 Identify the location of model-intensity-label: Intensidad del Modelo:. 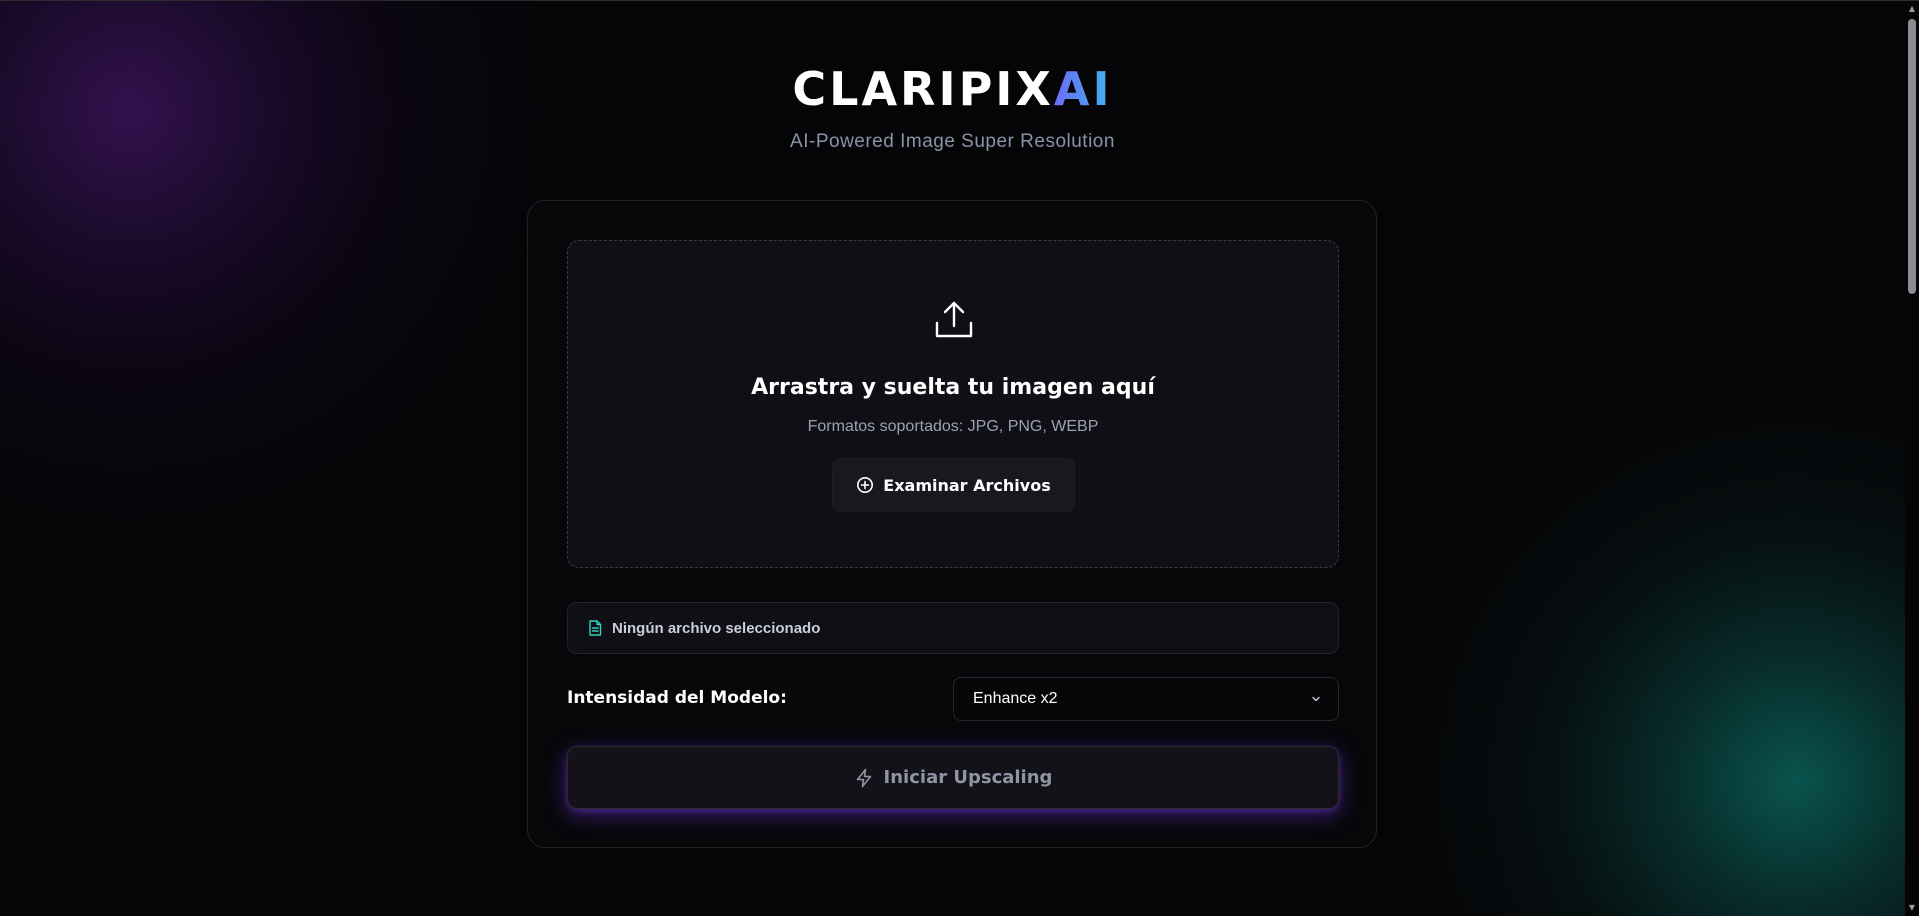
(677, 698).